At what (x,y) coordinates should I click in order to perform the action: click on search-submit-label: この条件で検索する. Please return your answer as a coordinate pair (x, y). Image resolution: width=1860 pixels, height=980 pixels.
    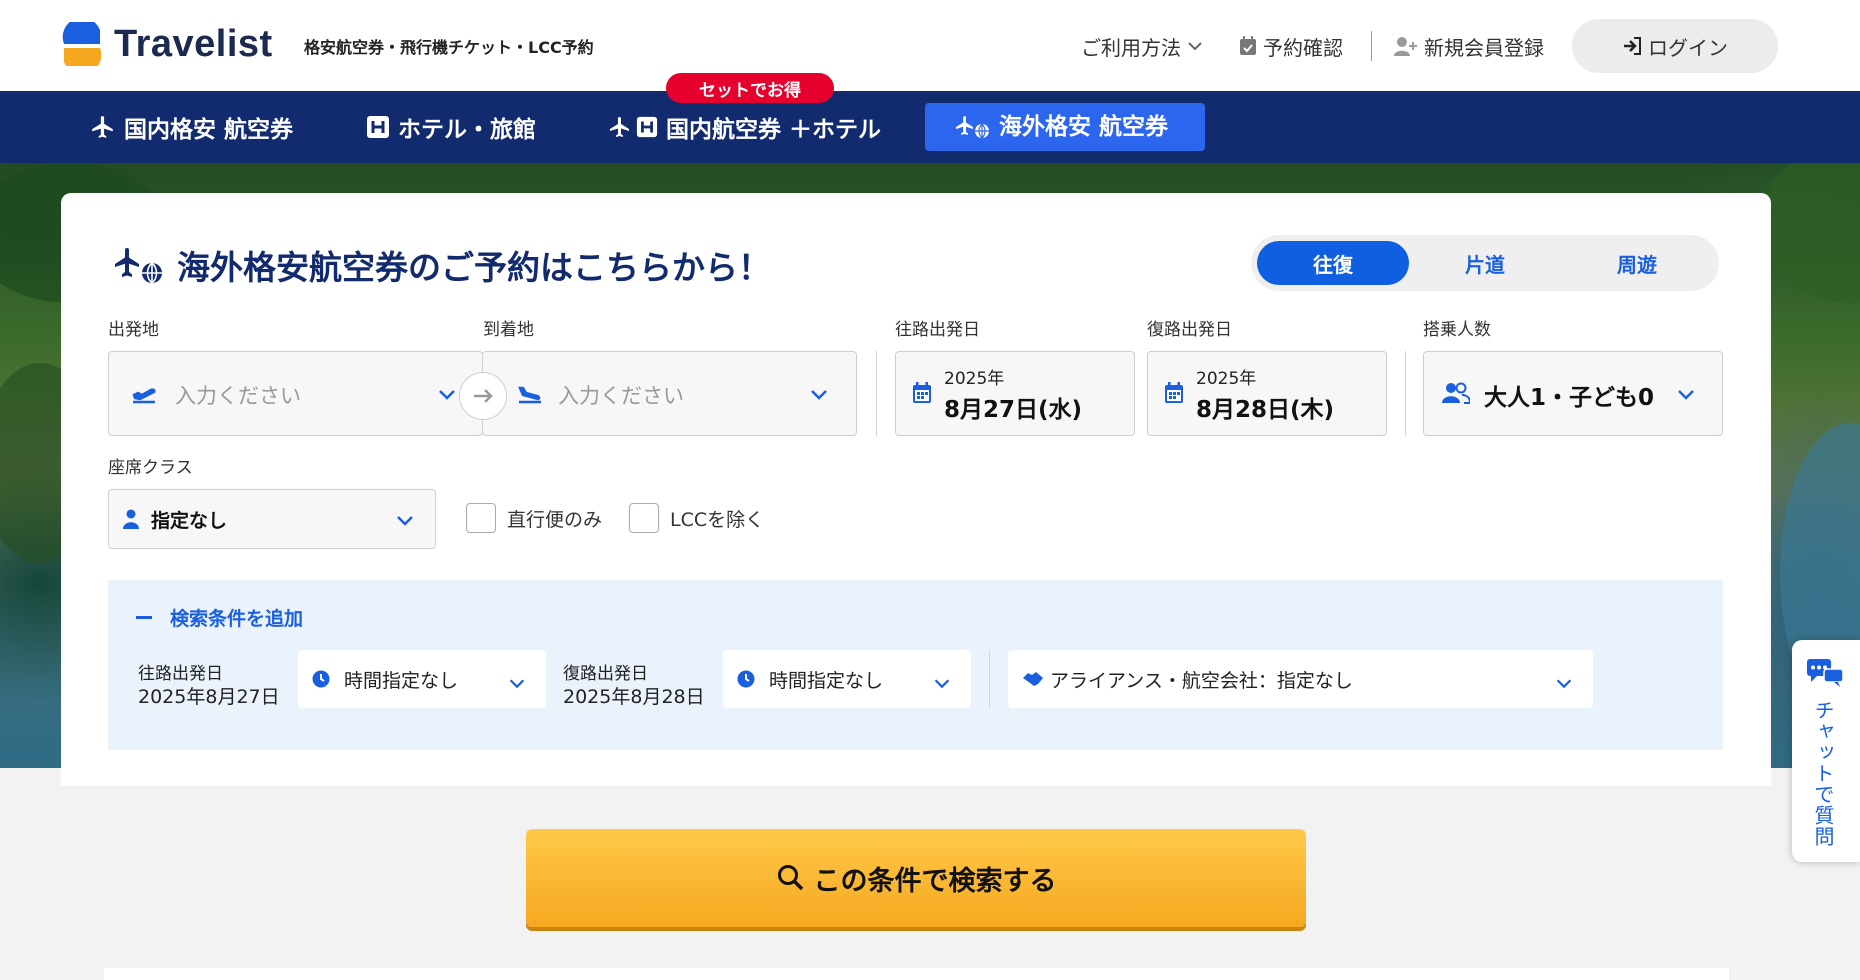
    Looking at the image, I should click on (935, 881).